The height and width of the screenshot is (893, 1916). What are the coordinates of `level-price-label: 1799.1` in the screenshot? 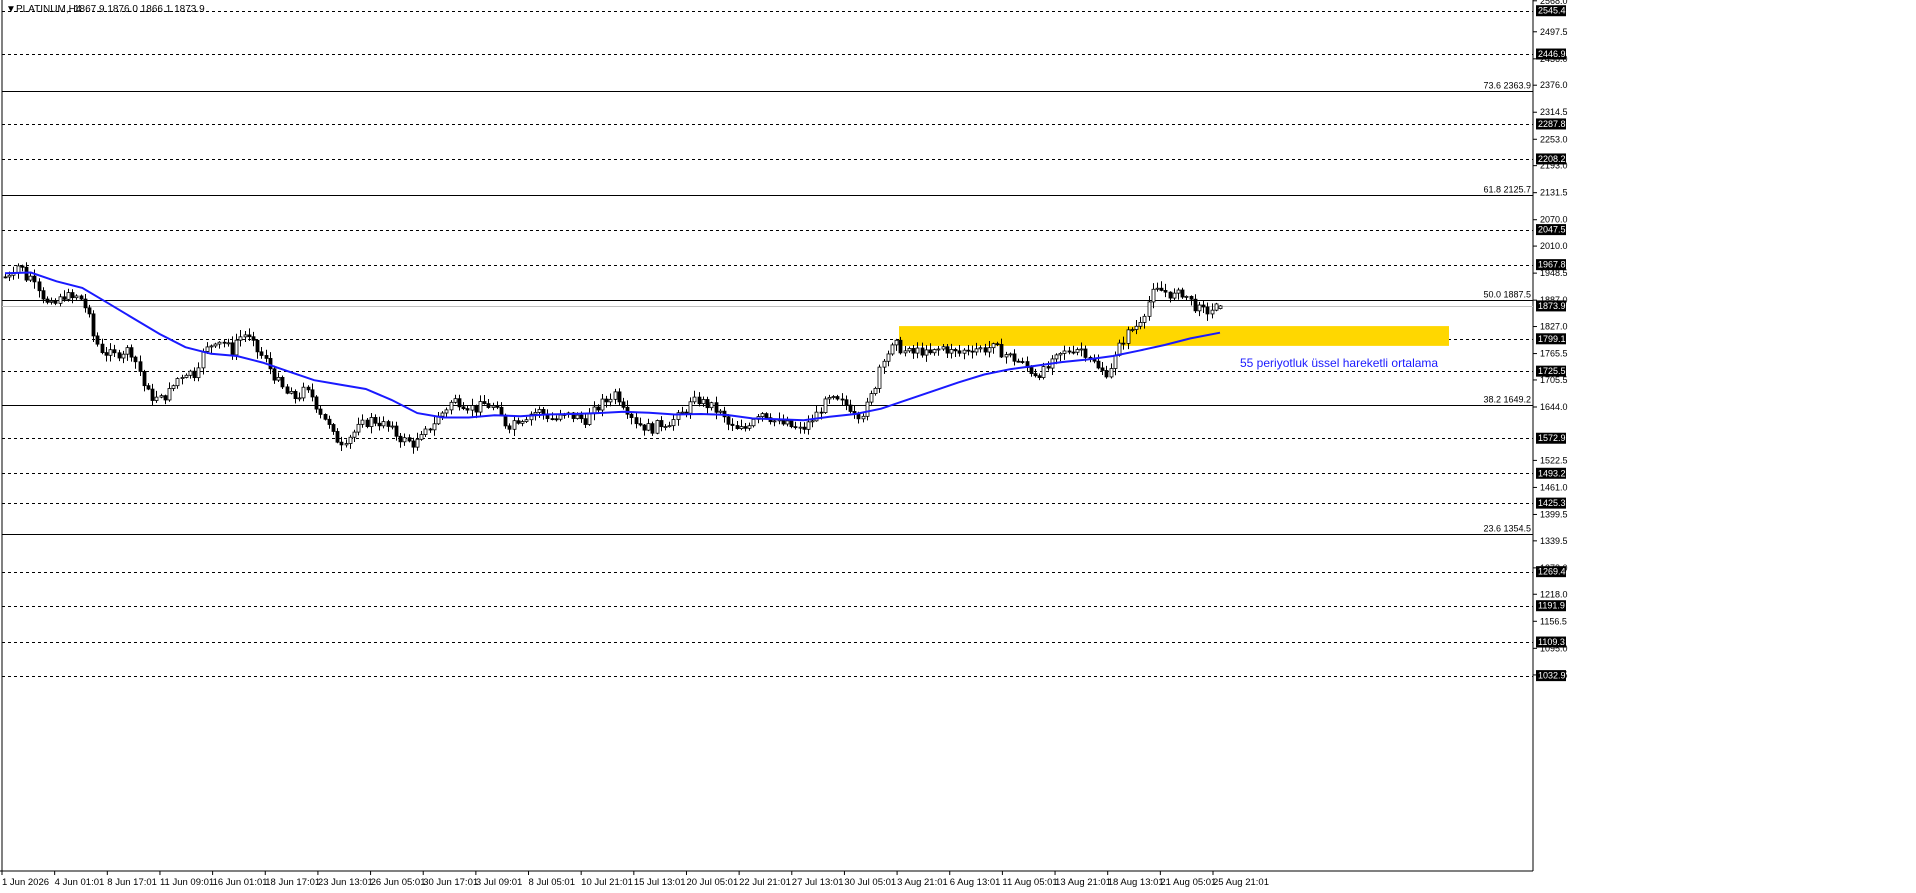 It's located at (1552, 339).